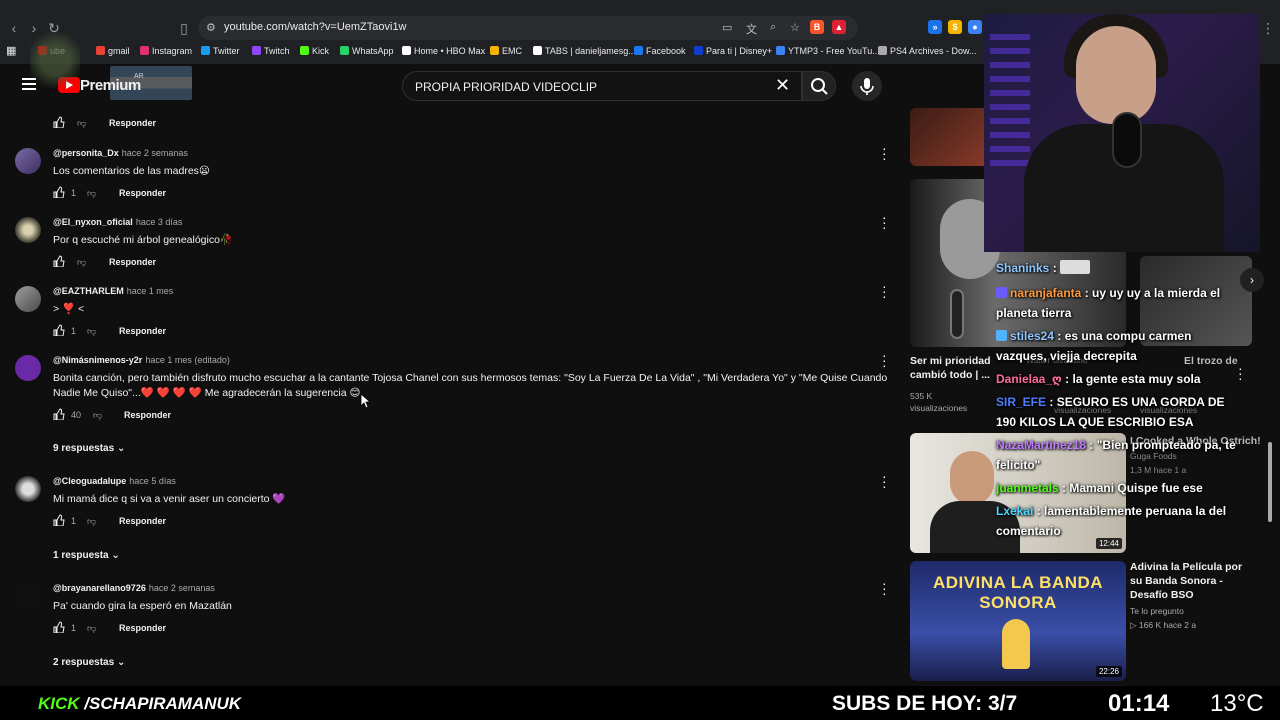 This screenshot has width=1280, height=720. What do you see at coordinates (89, 481) in the screenshot?
I see `comment-author: @Cleoguadalupe` at bounding box center [89, 481].